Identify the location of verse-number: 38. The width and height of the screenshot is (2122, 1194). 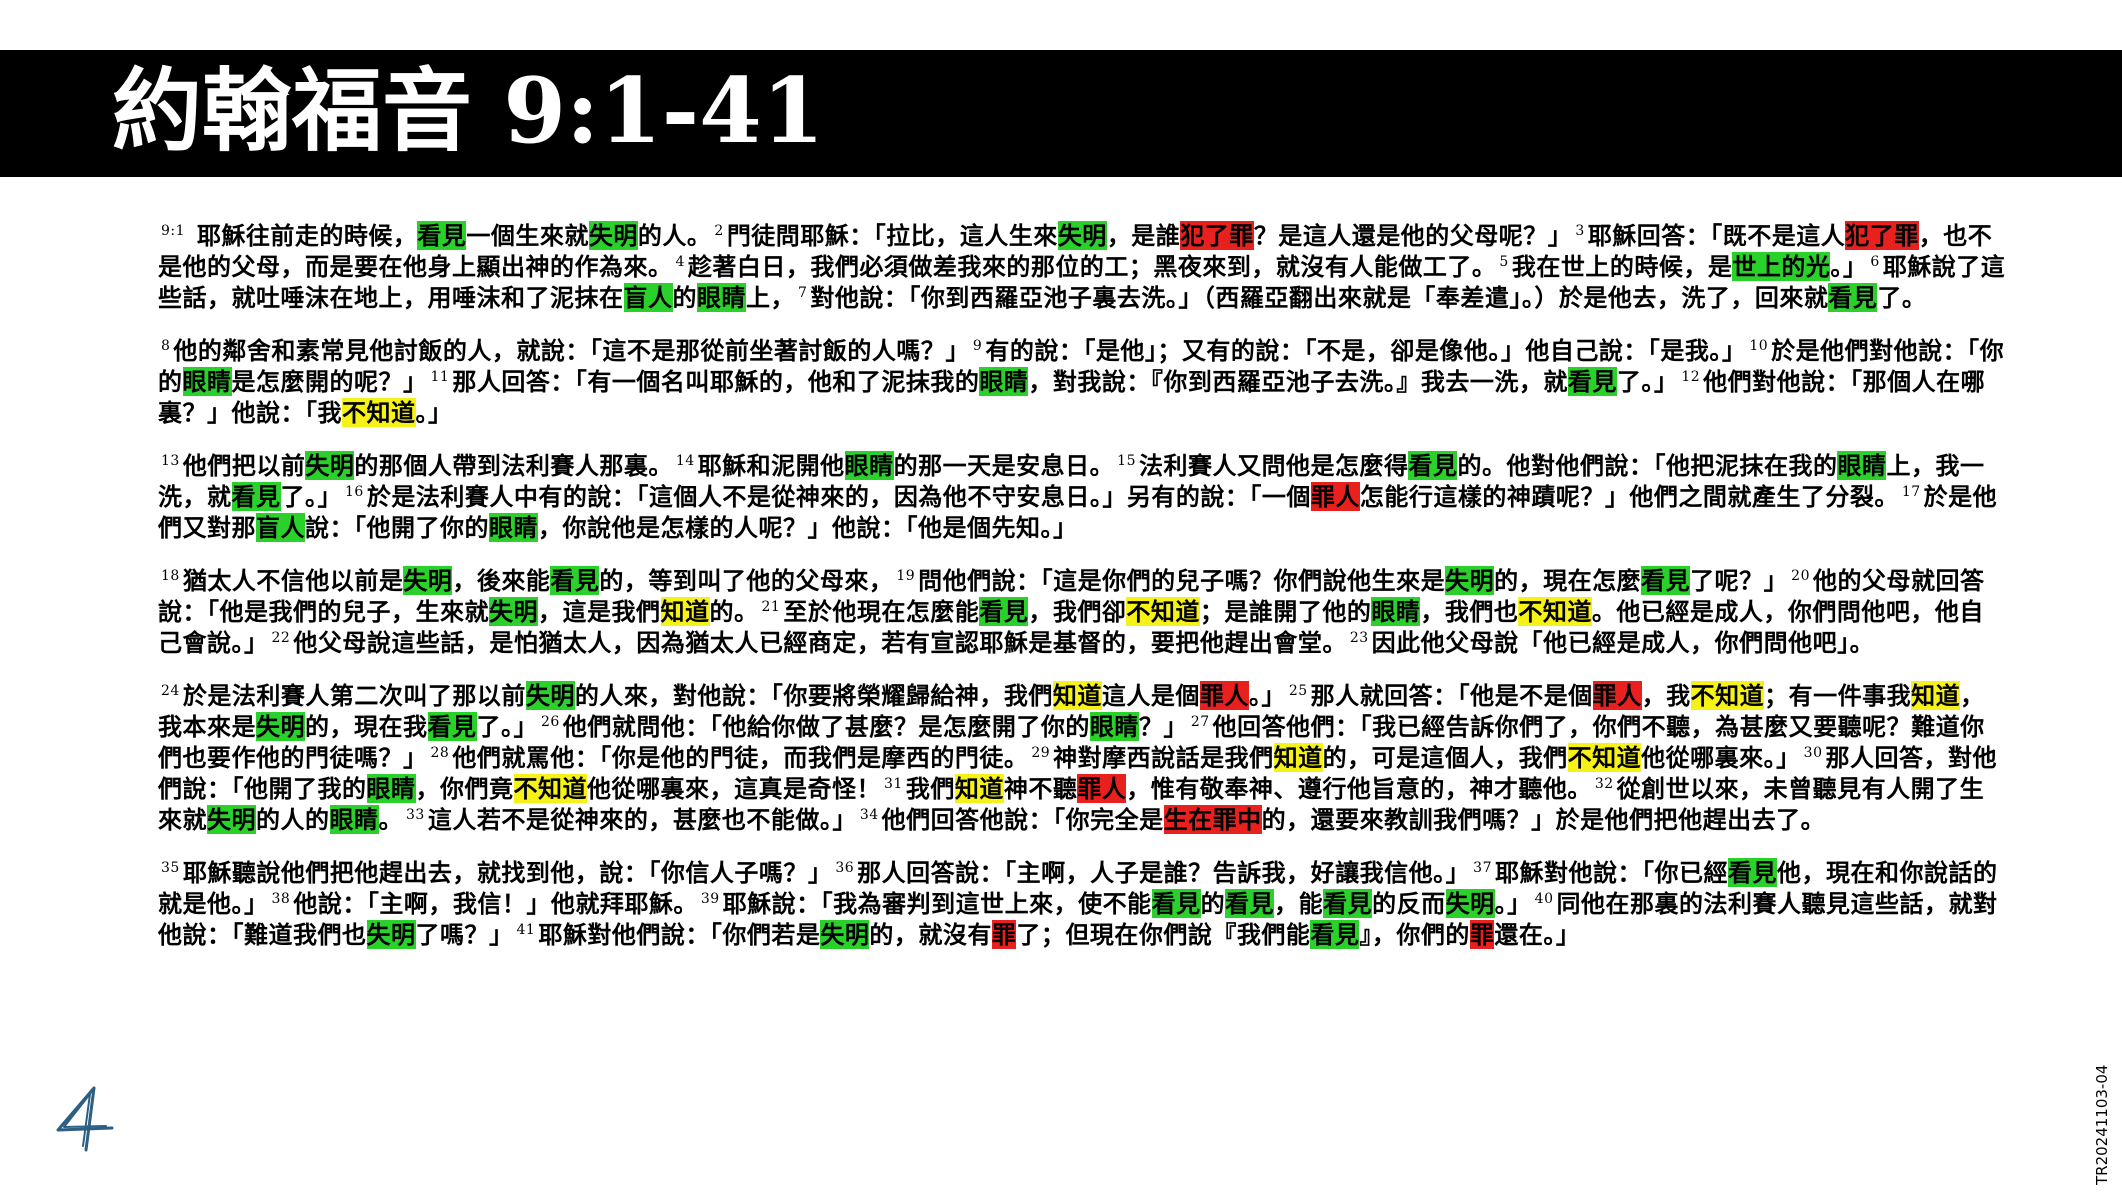
(281, 899).